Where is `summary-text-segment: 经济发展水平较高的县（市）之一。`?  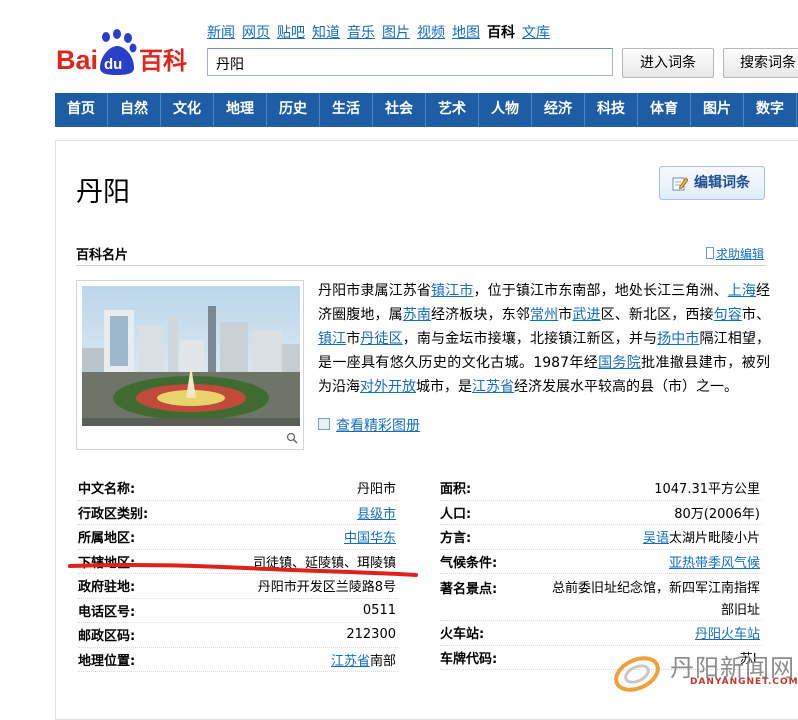 summary-text-segment: 经济发展水平较高的县（市）之一。 is located at coordinates (626, 387).